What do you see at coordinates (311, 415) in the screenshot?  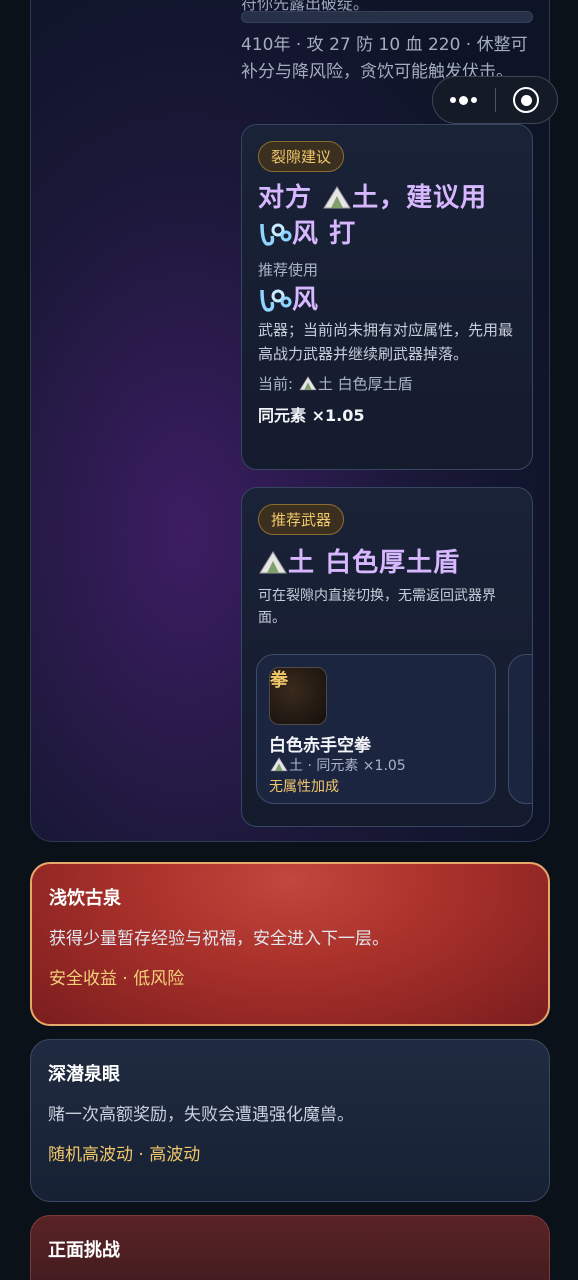 I see `multiplier-text: 同元素 ×1.05` at bounding box center [311, 415].